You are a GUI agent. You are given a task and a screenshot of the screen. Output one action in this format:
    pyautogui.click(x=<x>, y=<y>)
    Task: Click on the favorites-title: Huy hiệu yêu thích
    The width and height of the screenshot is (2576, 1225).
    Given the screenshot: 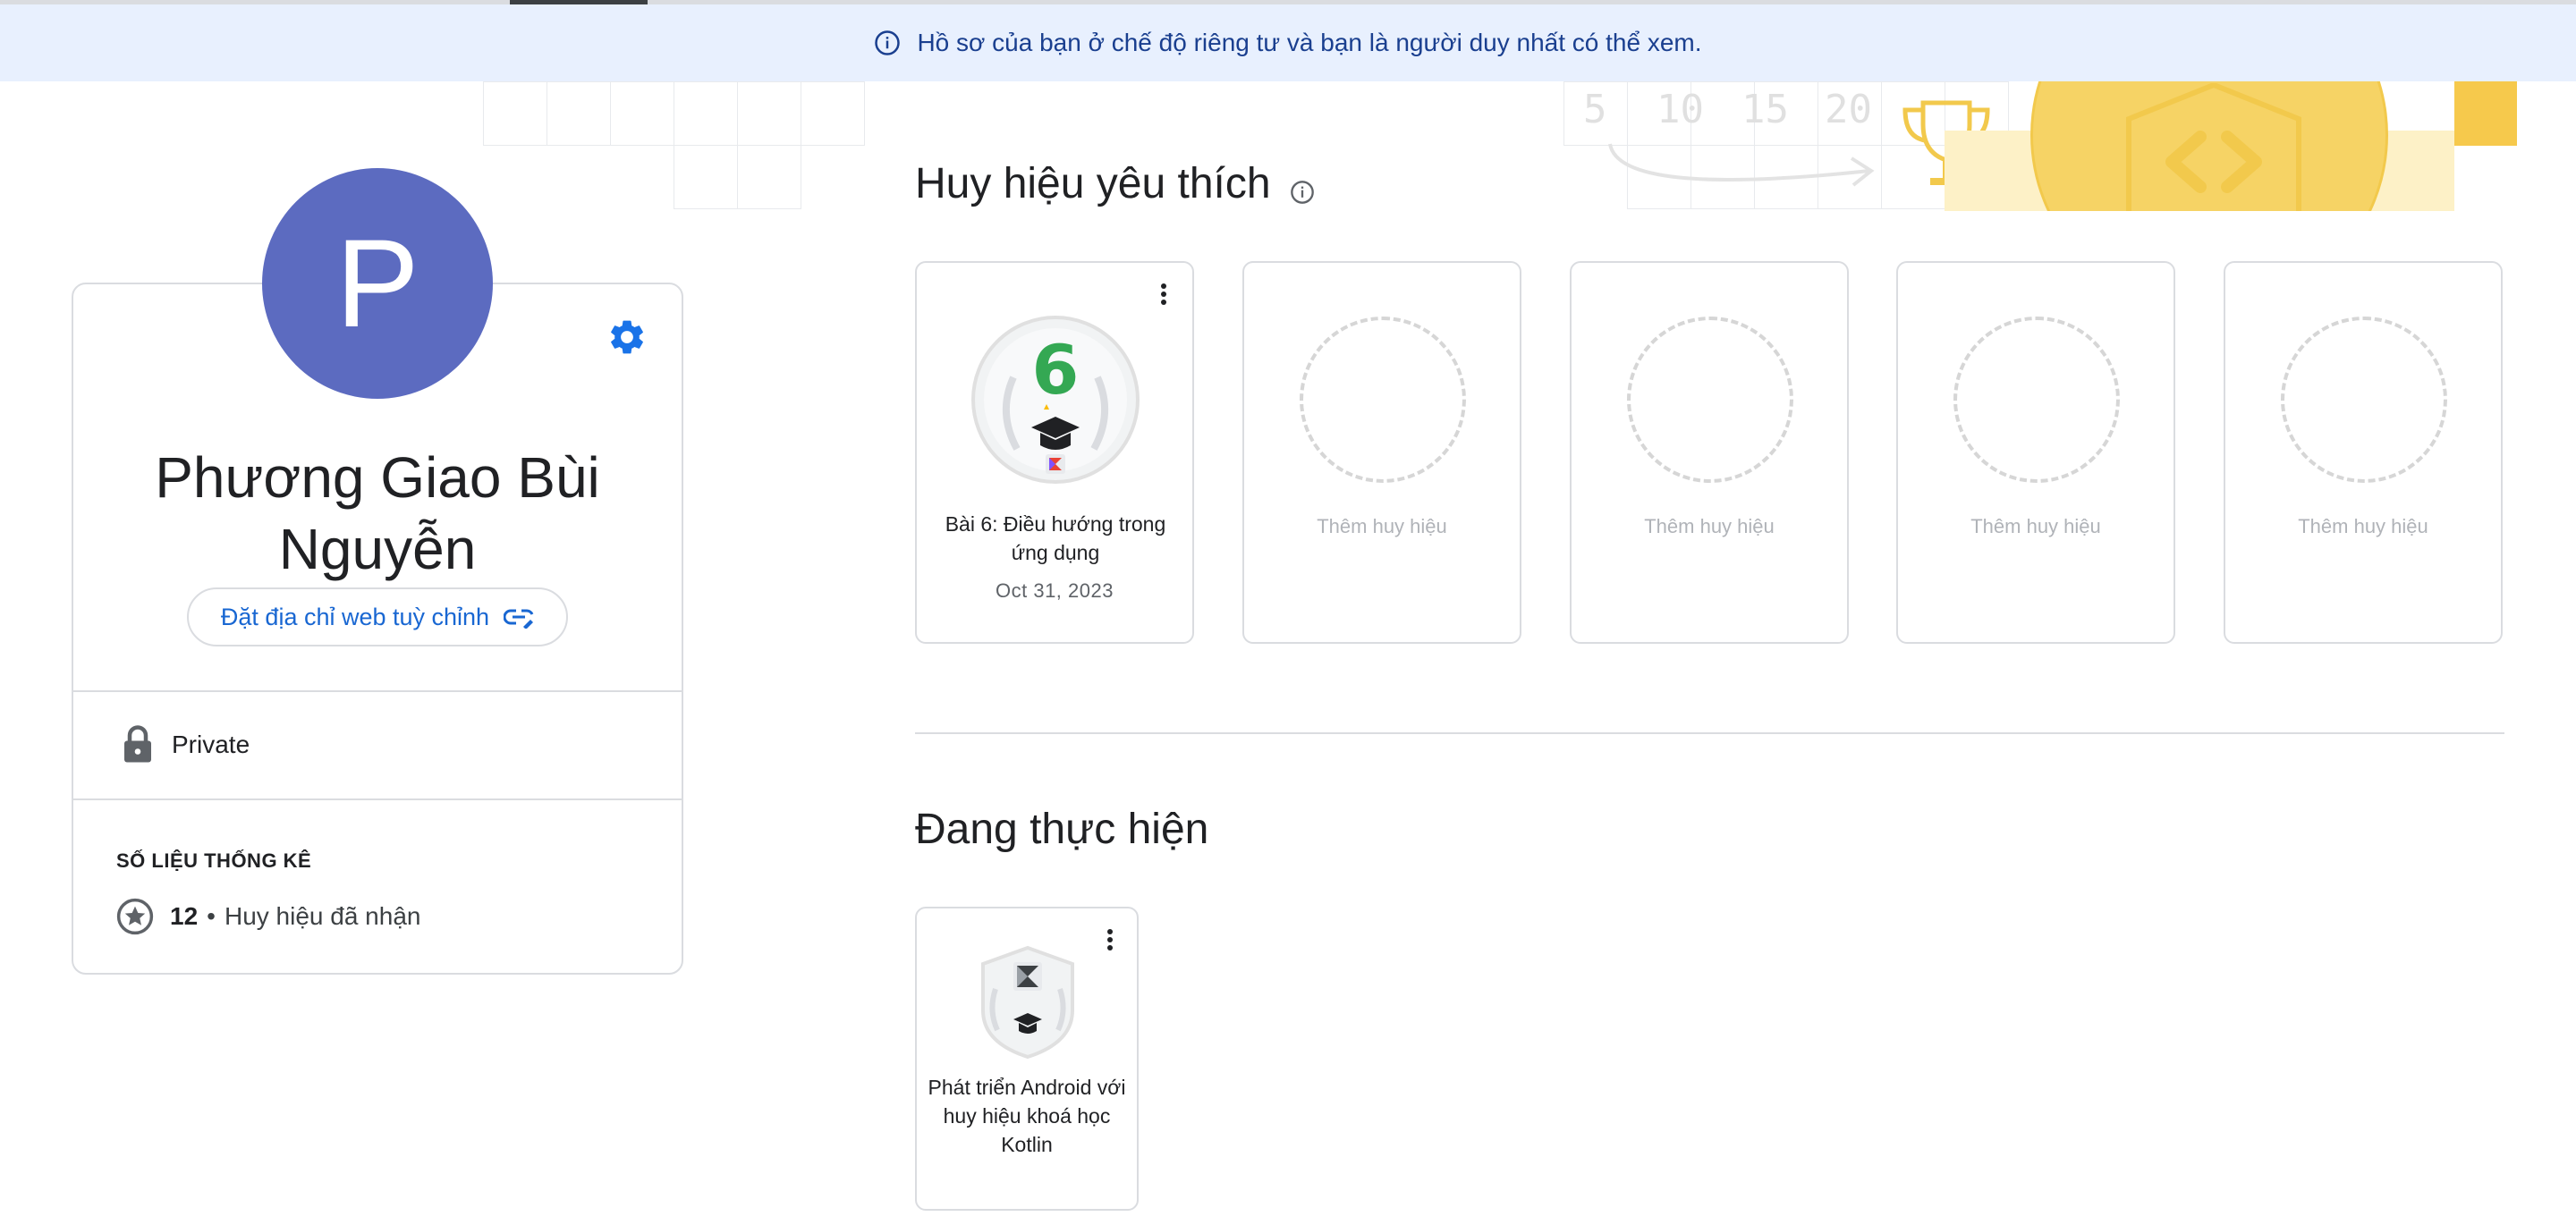 What is the action you would take?
    pyautogui.click(x=1093, y=183)
    